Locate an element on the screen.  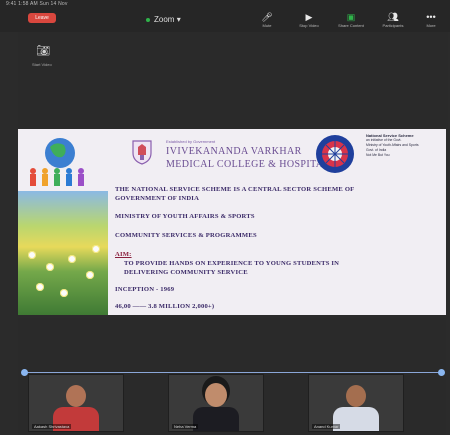
participant-name: Aakash Shrivastava is located at coordinates (52, 426).